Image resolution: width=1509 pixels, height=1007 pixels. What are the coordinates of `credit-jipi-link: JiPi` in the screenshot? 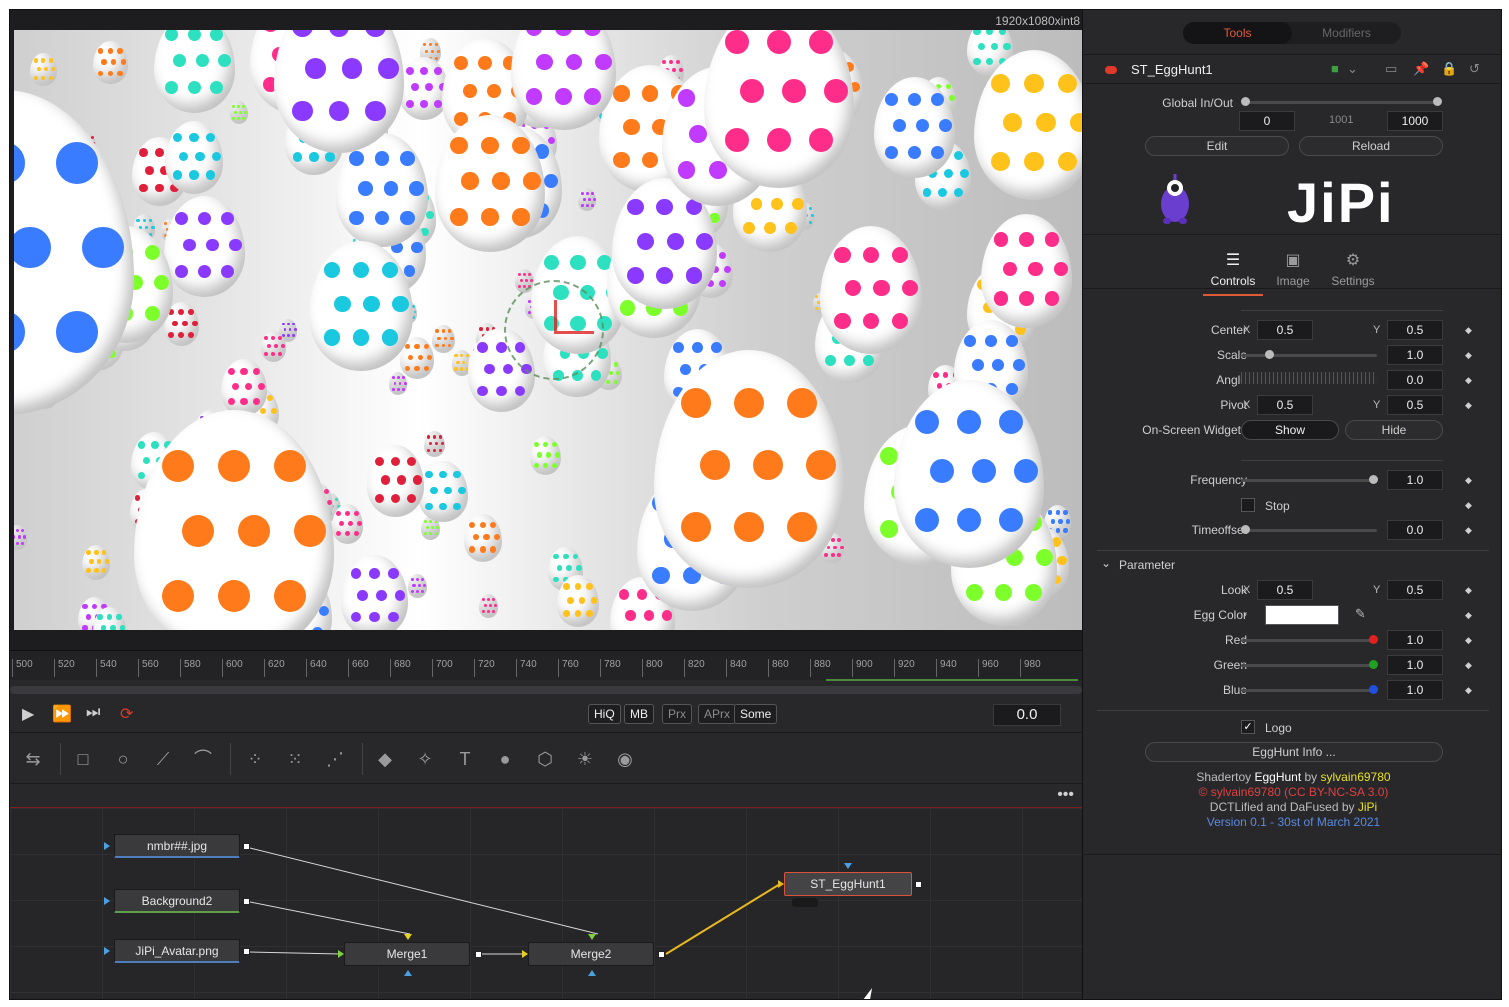 It's located at (1367, 807).